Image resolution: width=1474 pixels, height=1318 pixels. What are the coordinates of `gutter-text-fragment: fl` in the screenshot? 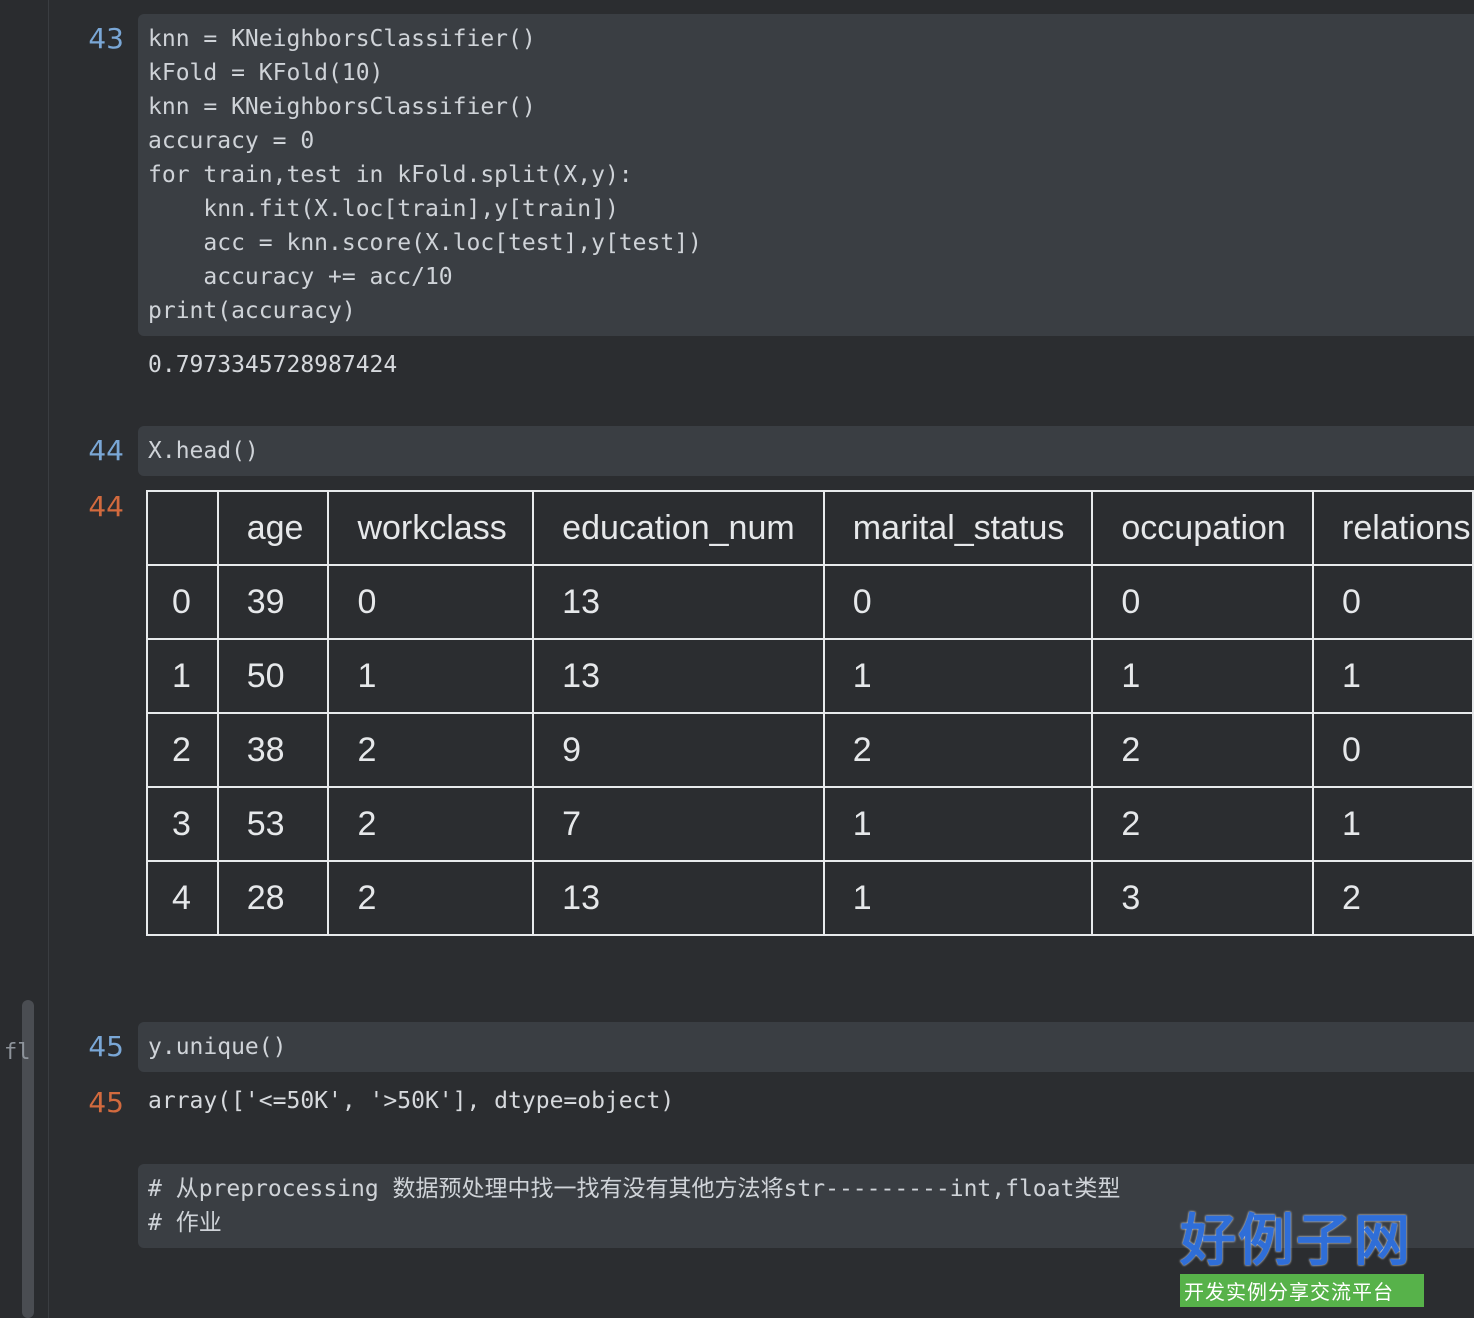 It's located at (17, 1052).